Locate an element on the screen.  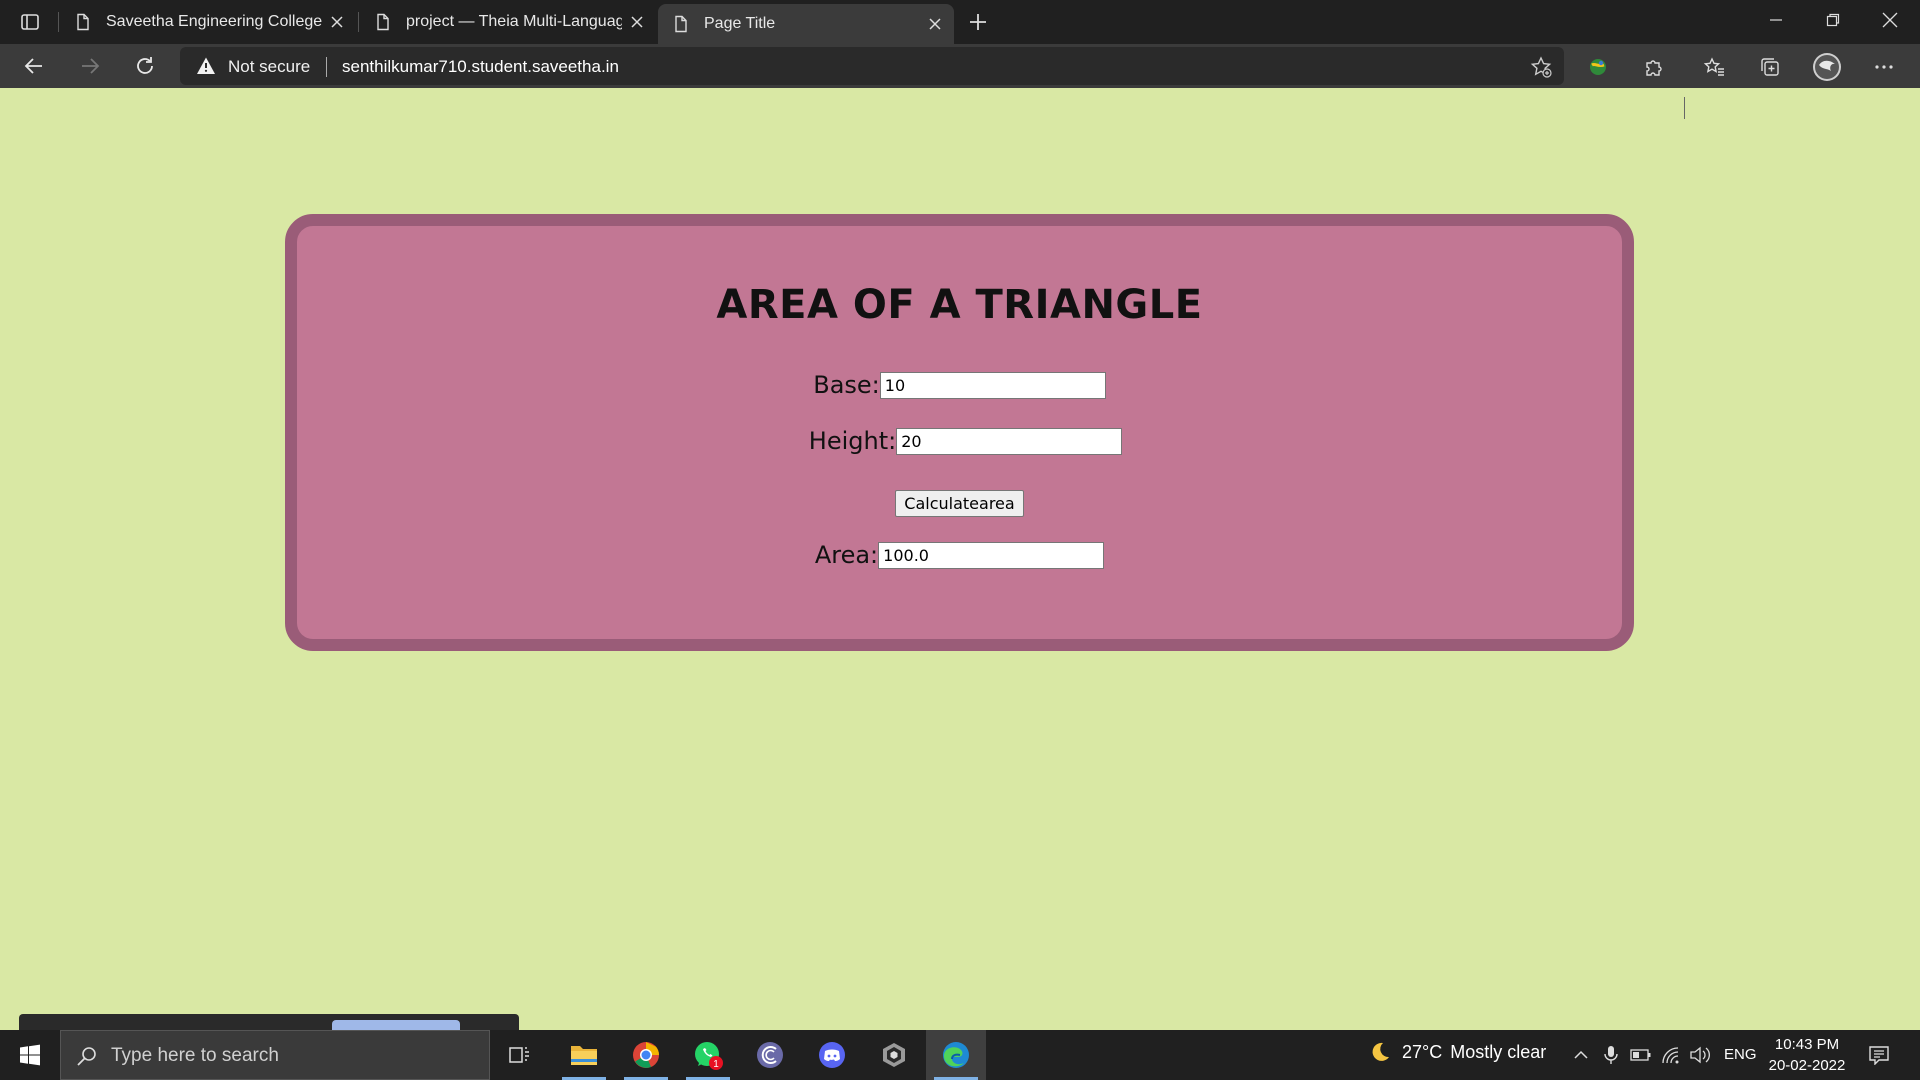
settings-menu-button is located at coordinates (1884, 67).